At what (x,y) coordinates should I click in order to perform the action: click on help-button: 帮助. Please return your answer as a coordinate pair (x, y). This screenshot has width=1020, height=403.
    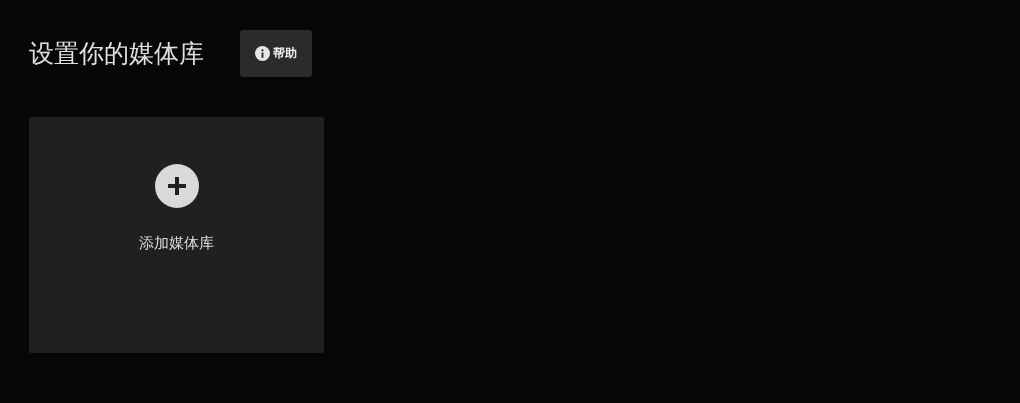
    Looking at the image, I should click on (276, 53).